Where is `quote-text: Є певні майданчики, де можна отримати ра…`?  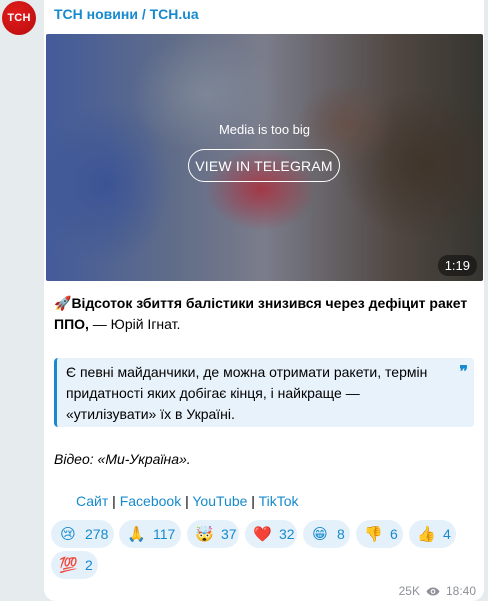 quote-text: Є певні майданчики, де можна отримати ра… is located at coordinates (247, 393).